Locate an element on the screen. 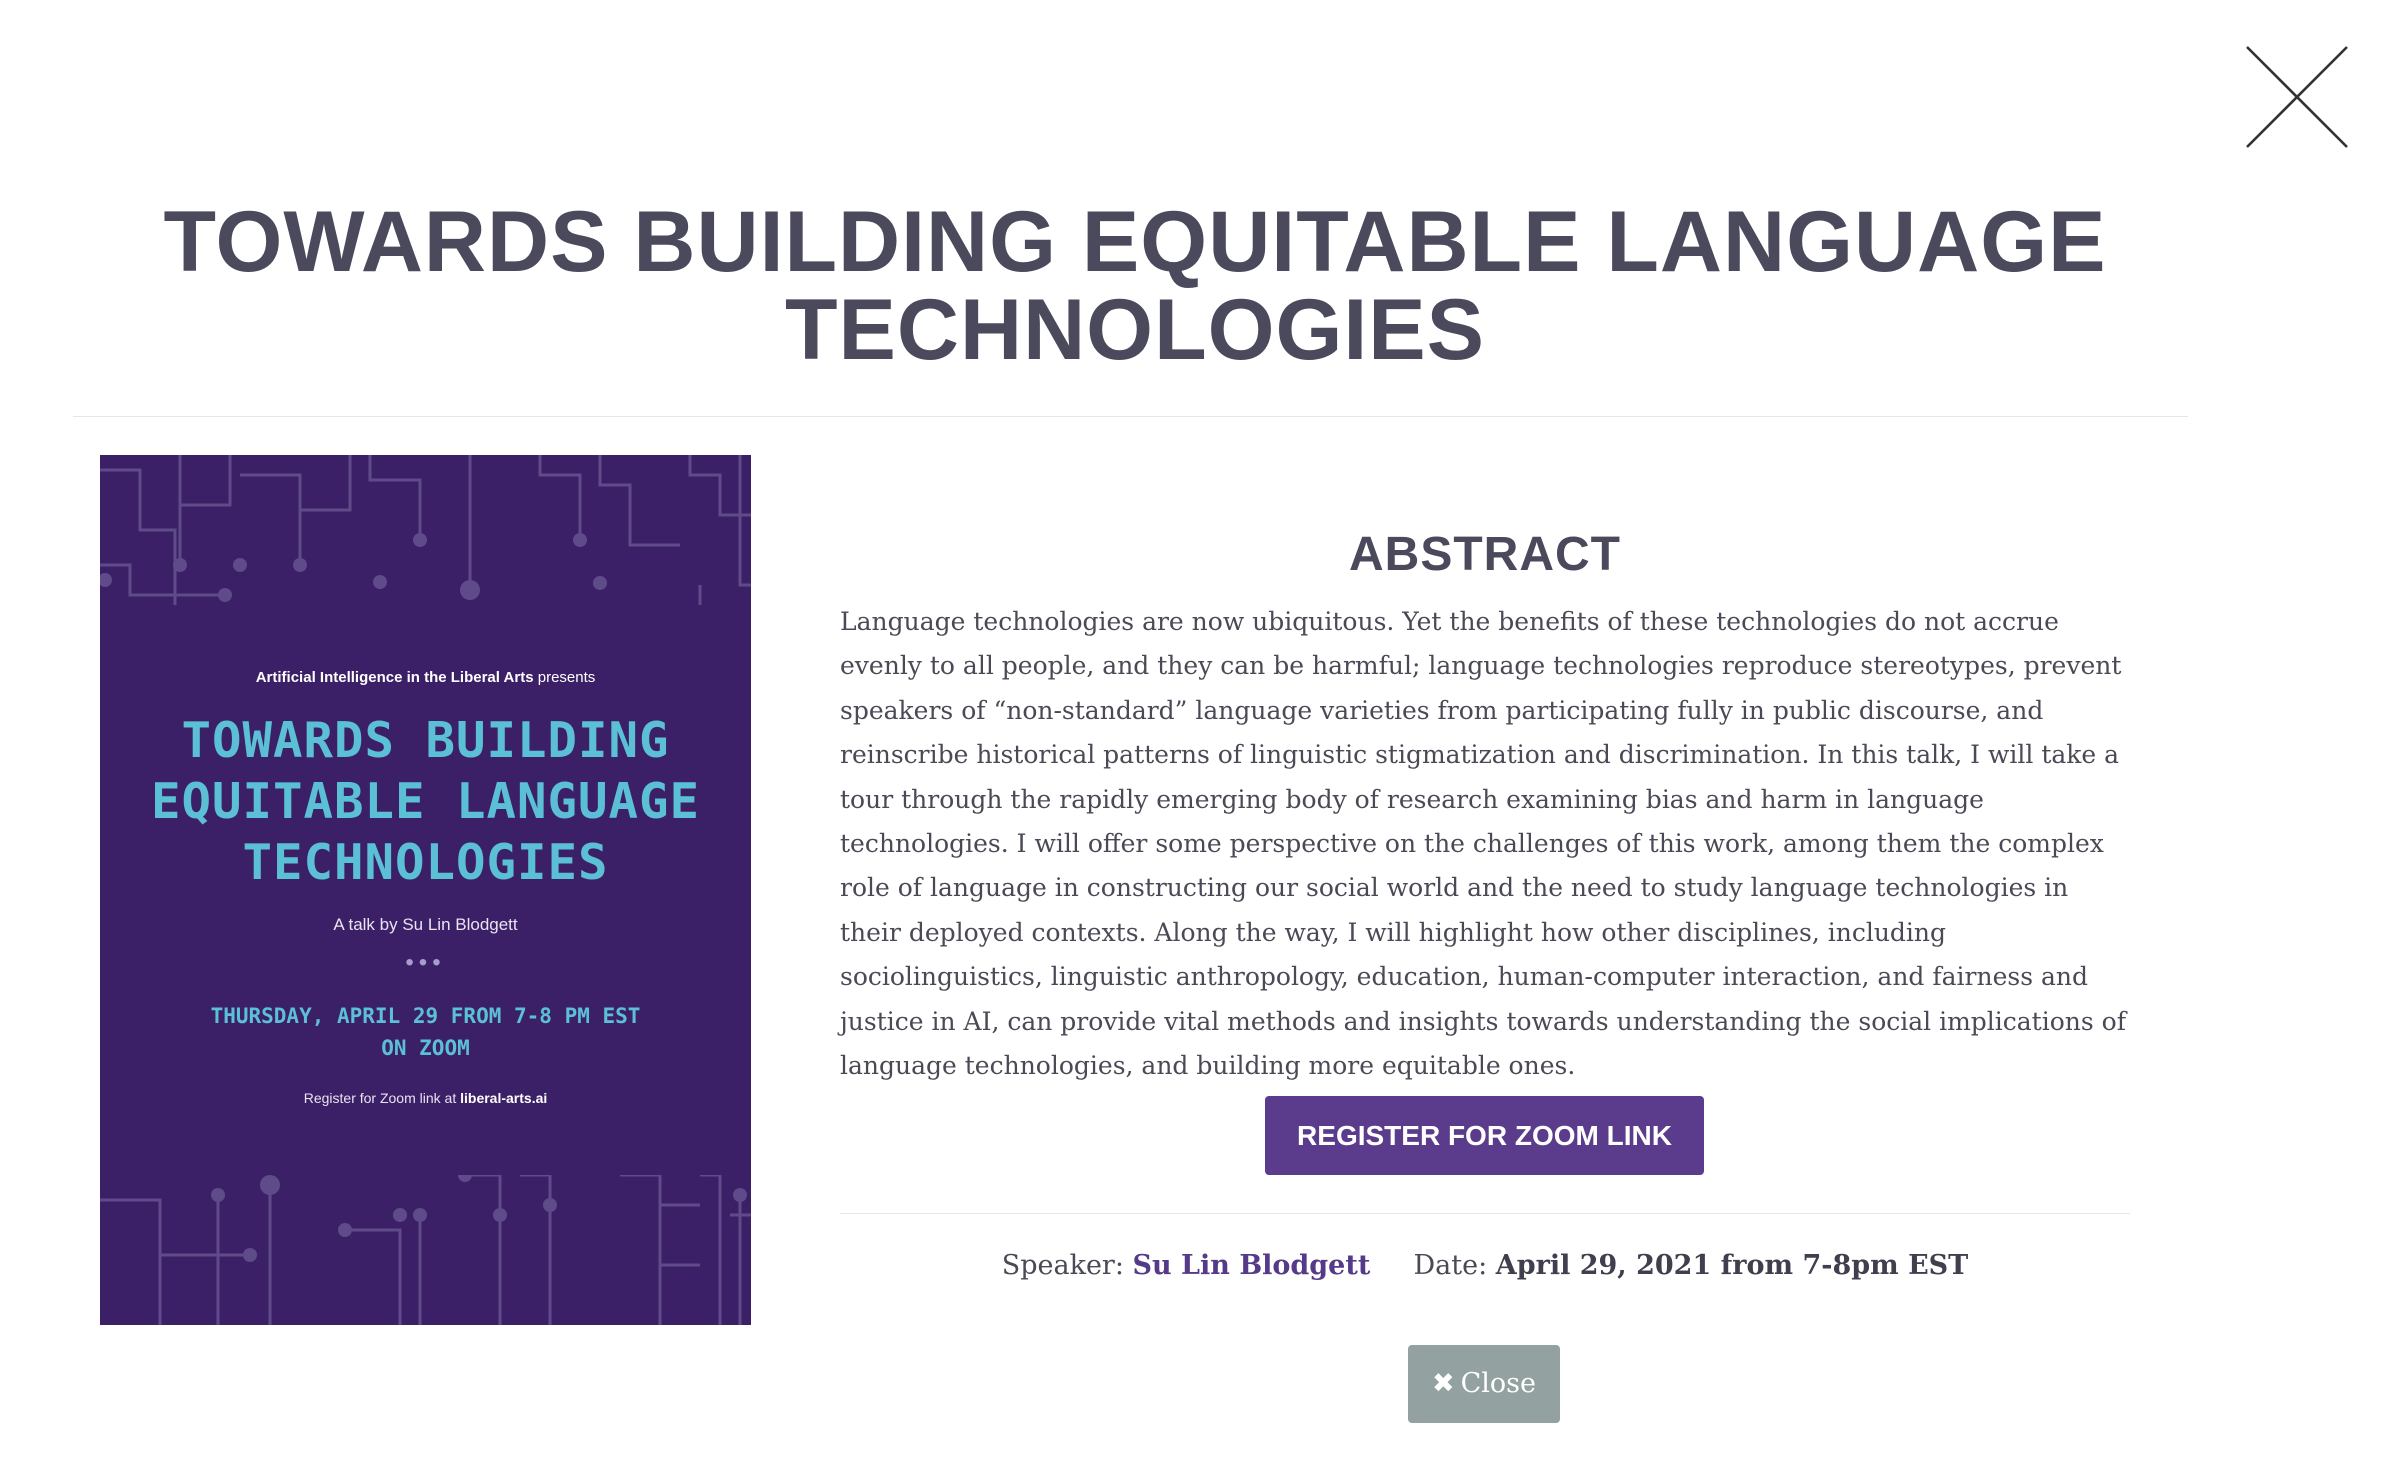 This screenshot has height=1482, width=2388. circuit-pattern-top is located at coordinates (425, 530).